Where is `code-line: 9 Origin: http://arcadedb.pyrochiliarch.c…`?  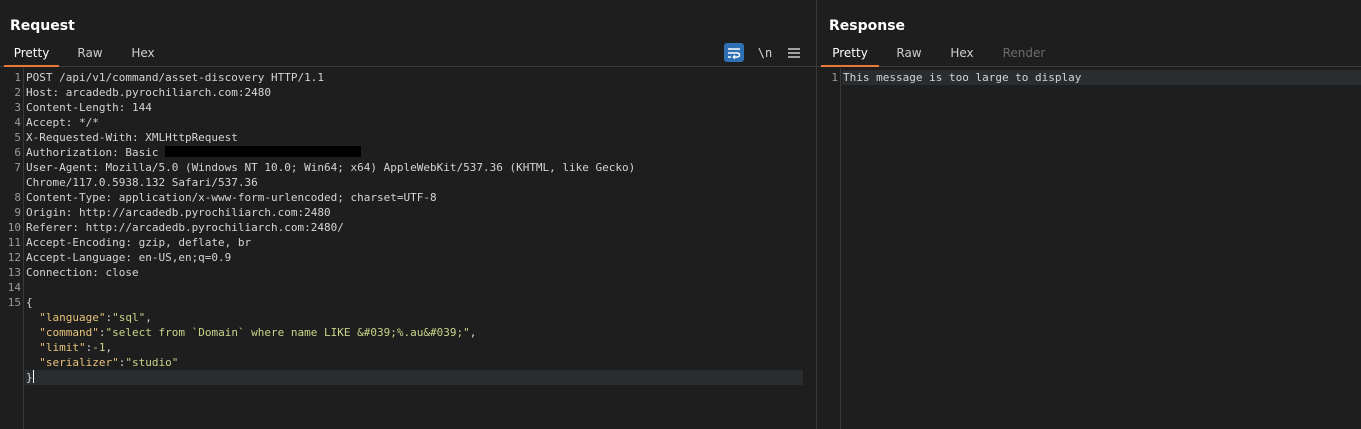 code-line: 9 Origin: http://arcadedb.pyrochiliarch.c… is located at coordinates (408, 212).